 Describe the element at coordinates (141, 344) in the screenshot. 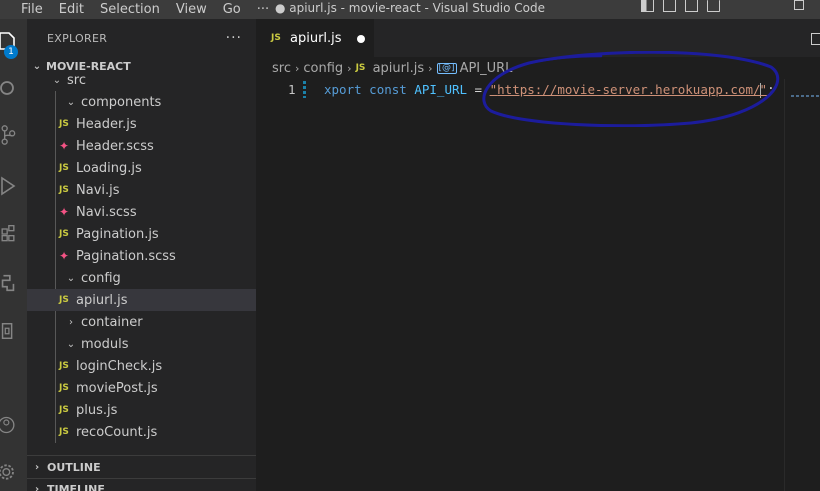

I see `tree-folder: ⌄ moduls` at that location.